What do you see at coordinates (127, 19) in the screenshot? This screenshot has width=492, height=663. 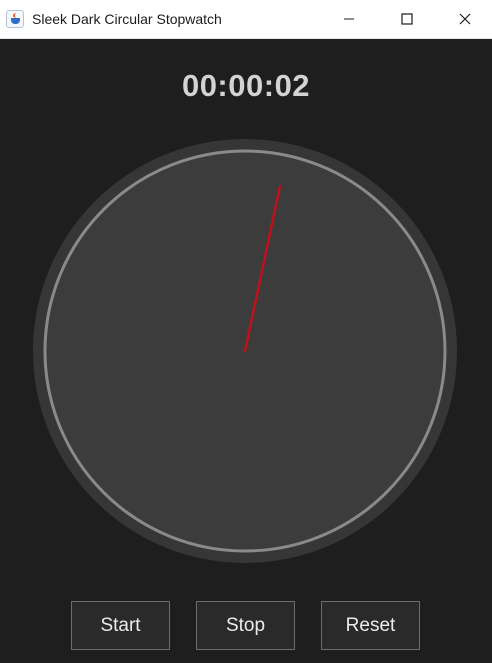 I see `window-title: Sleek Dark Circular Stopwatch` at bounding box center [127, 19].